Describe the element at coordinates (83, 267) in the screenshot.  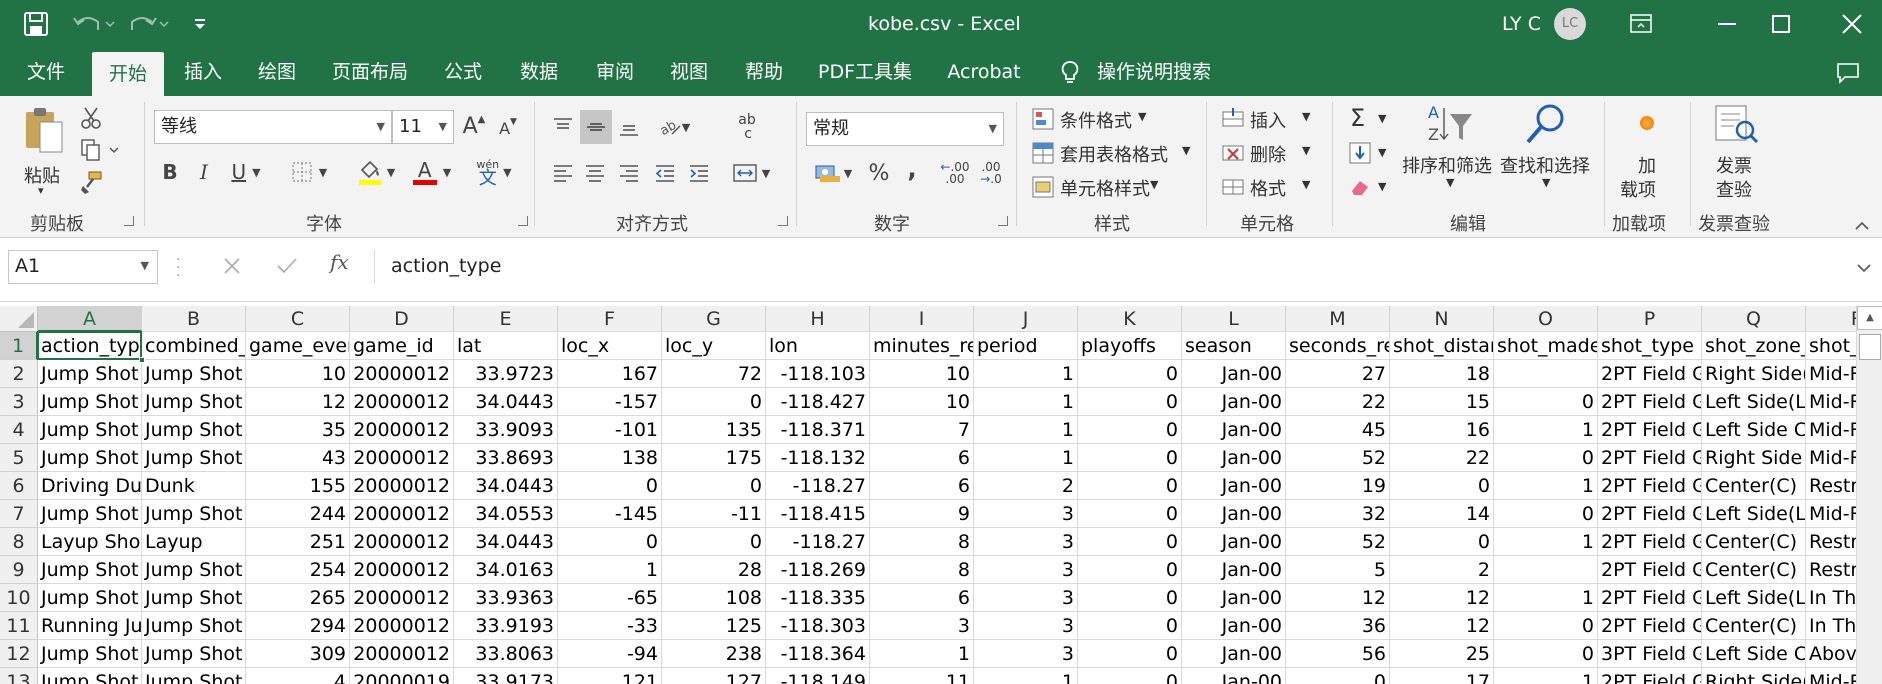
I see `name-box: A1 ▼` at that location.